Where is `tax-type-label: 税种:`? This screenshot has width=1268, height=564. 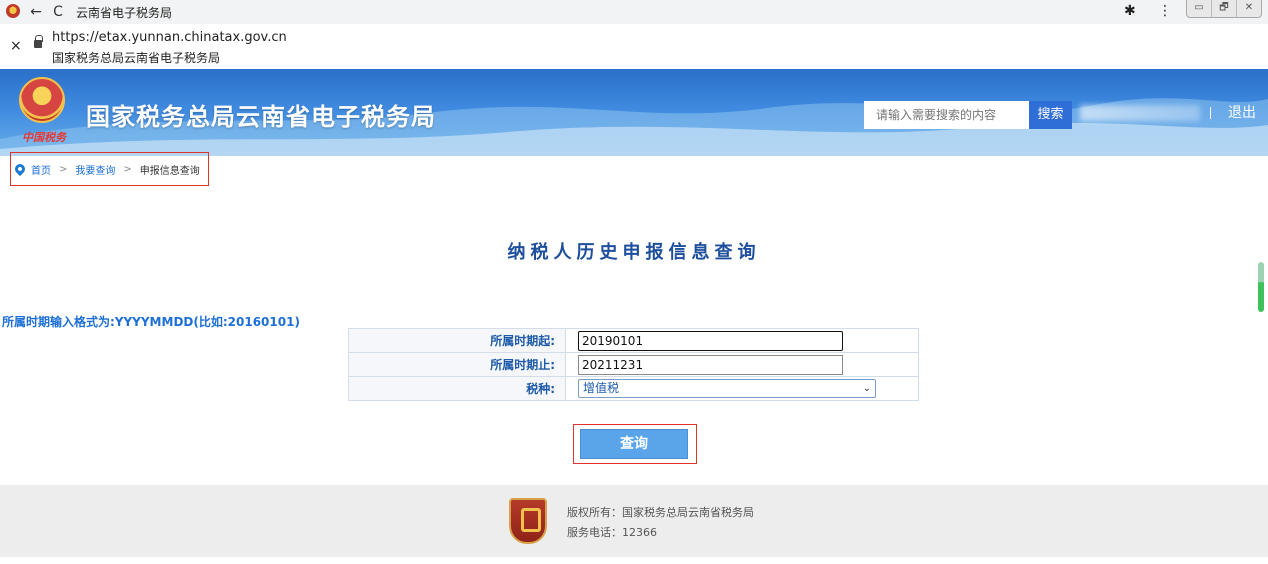 tax-type-label: 税种: is located at coordinates (457, 388).